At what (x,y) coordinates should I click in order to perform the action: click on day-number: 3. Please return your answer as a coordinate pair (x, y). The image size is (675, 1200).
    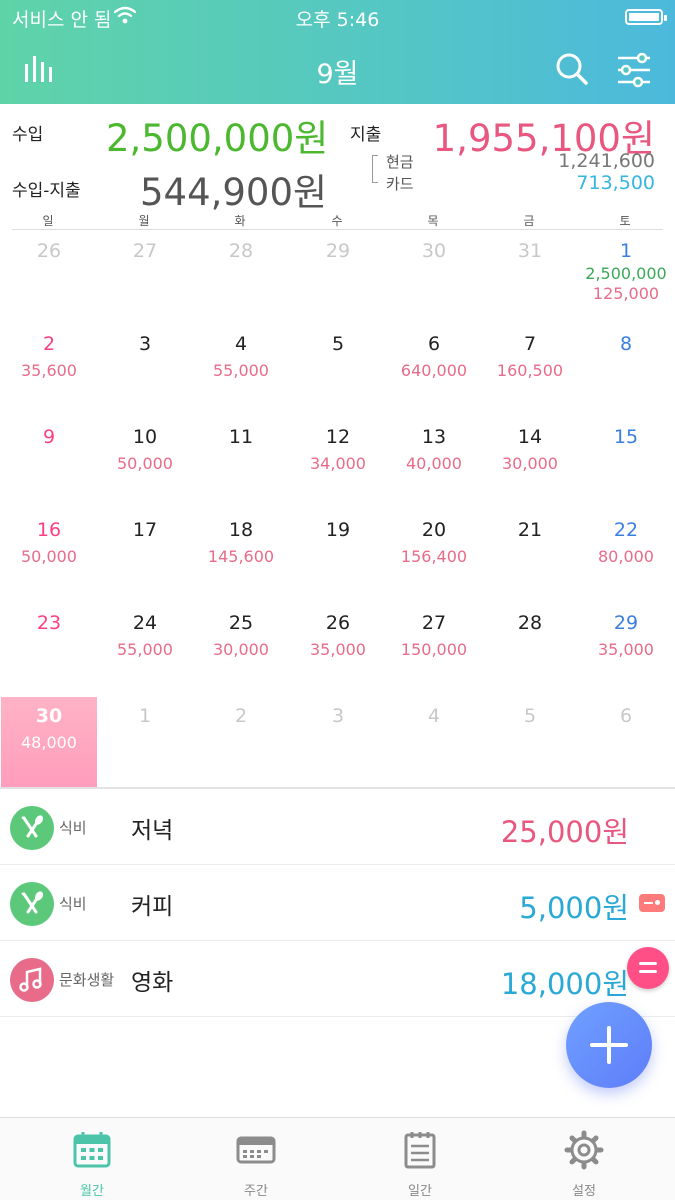
    Looking at the image, I should click on (145, 344).